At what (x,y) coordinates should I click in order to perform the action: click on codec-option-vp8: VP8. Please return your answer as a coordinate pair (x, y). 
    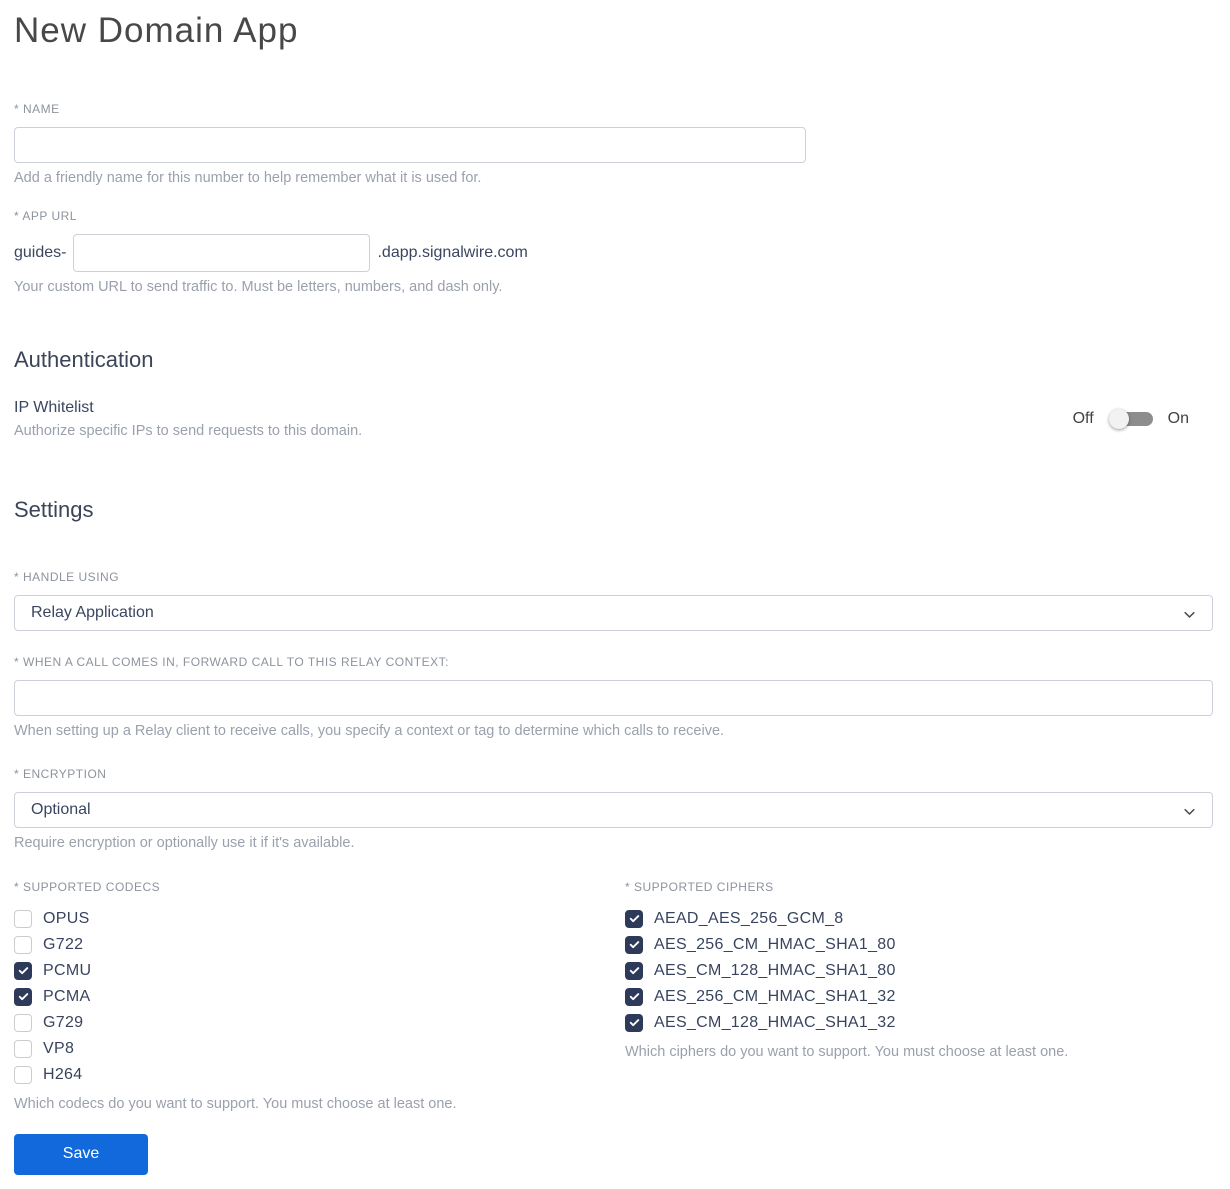
    Looking at the image, I should click on (319, 1049).